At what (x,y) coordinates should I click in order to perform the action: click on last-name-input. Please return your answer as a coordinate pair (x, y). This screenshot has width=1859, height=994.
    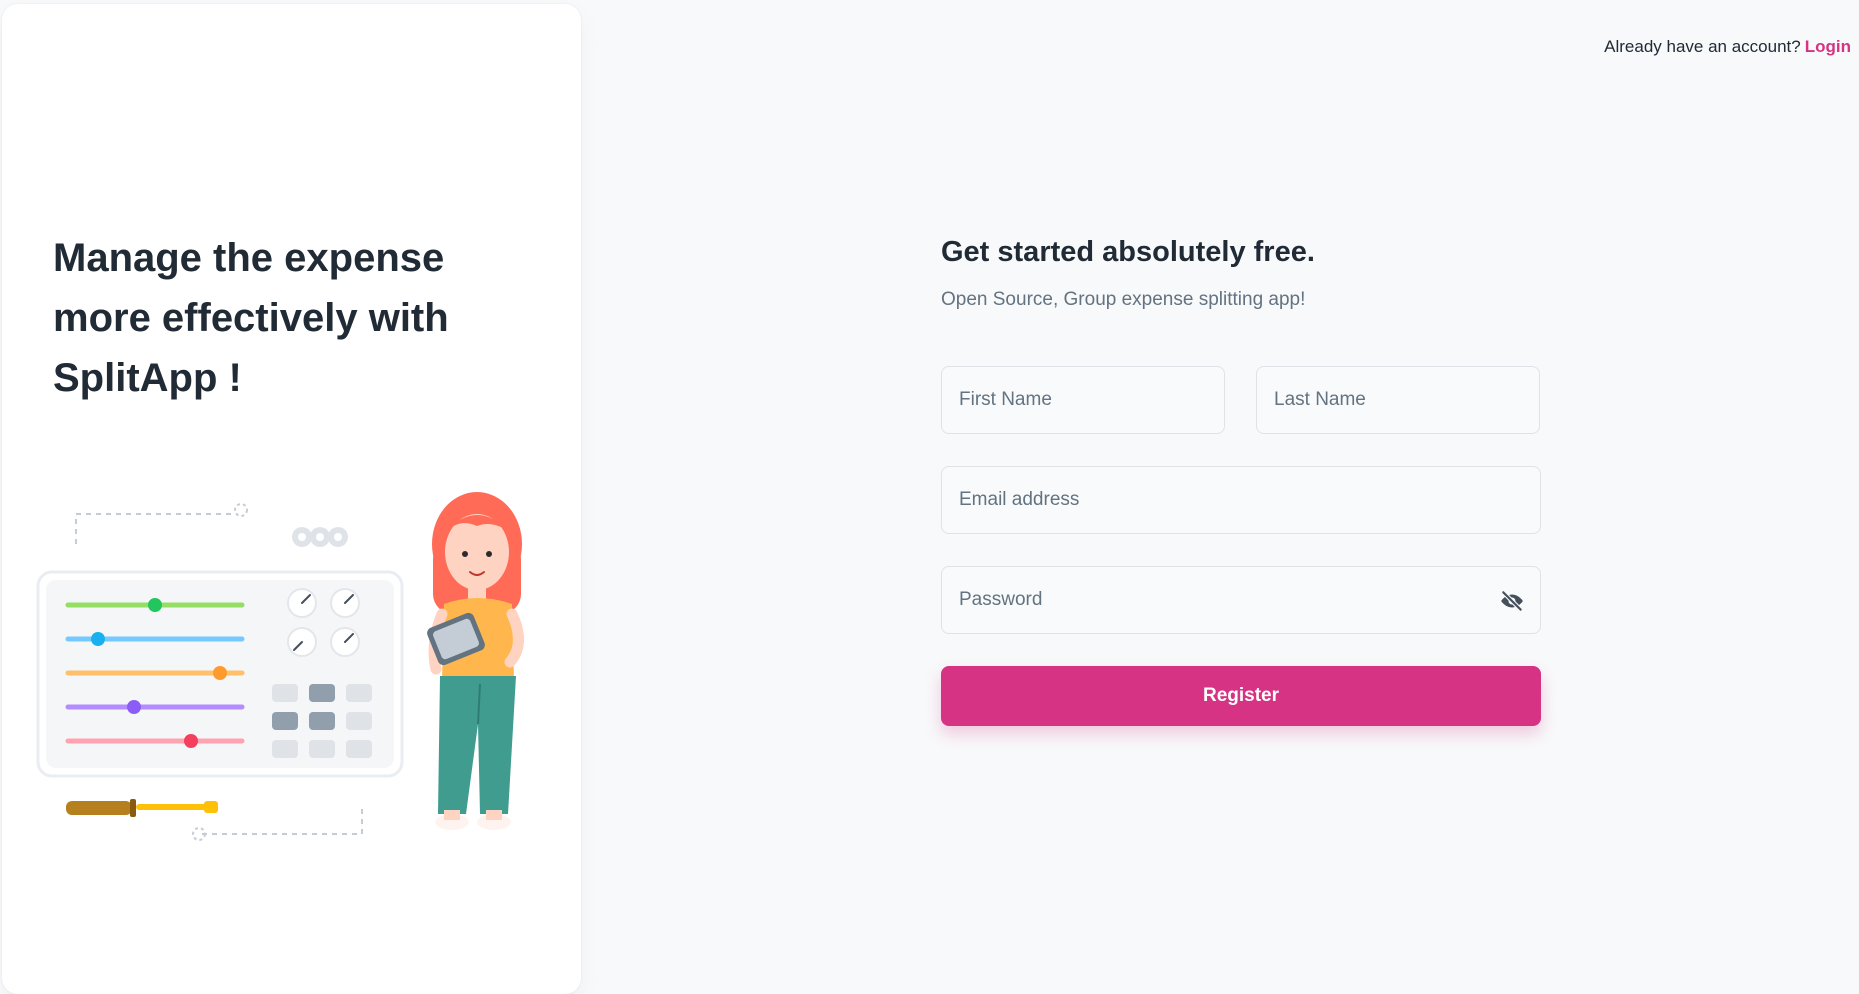
    Looking at the image, I should click on (1398, 400).